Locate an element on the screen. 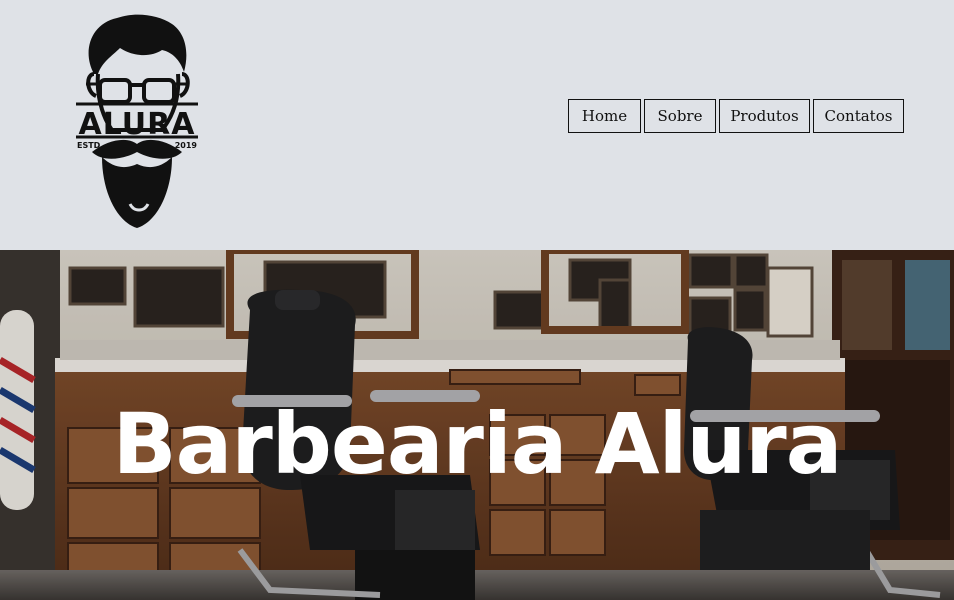  logo-wordmark: ALURA is located at coordinates (137, 124).